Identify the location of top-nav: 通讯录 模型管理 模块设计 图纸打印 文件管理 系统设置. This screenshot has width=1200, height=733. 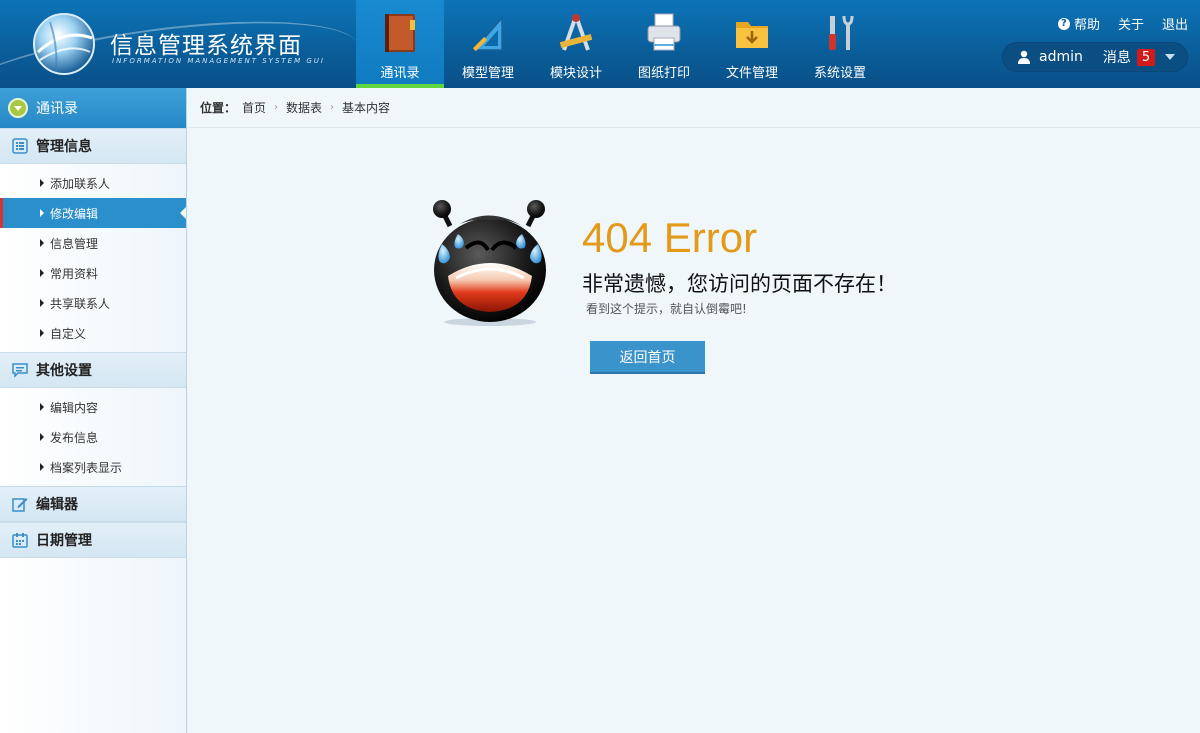
(620, 44).